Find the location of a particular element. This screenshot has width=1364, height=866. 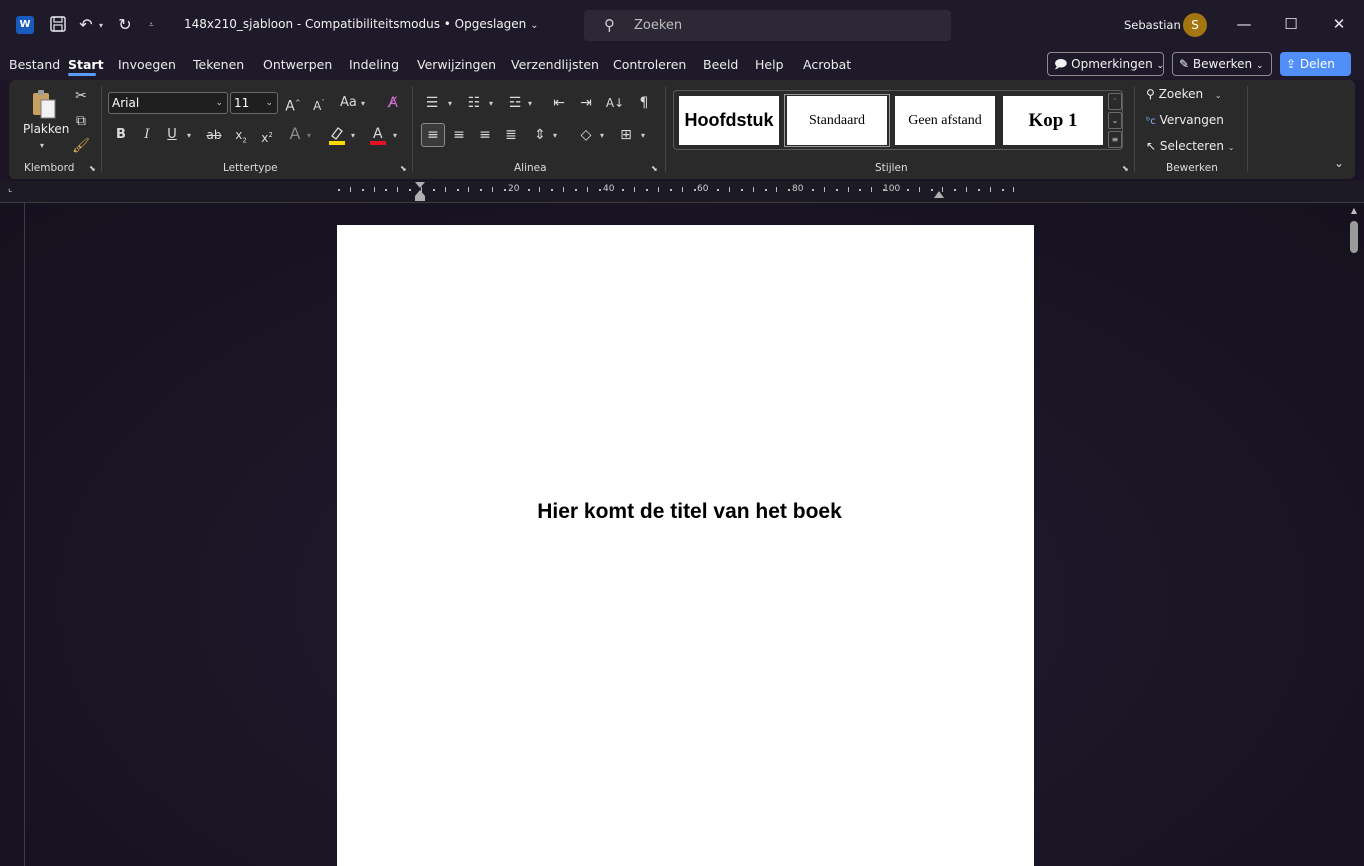

tab-verzendlijsten: Verzendlijsten is located at coordinates (555, 64).